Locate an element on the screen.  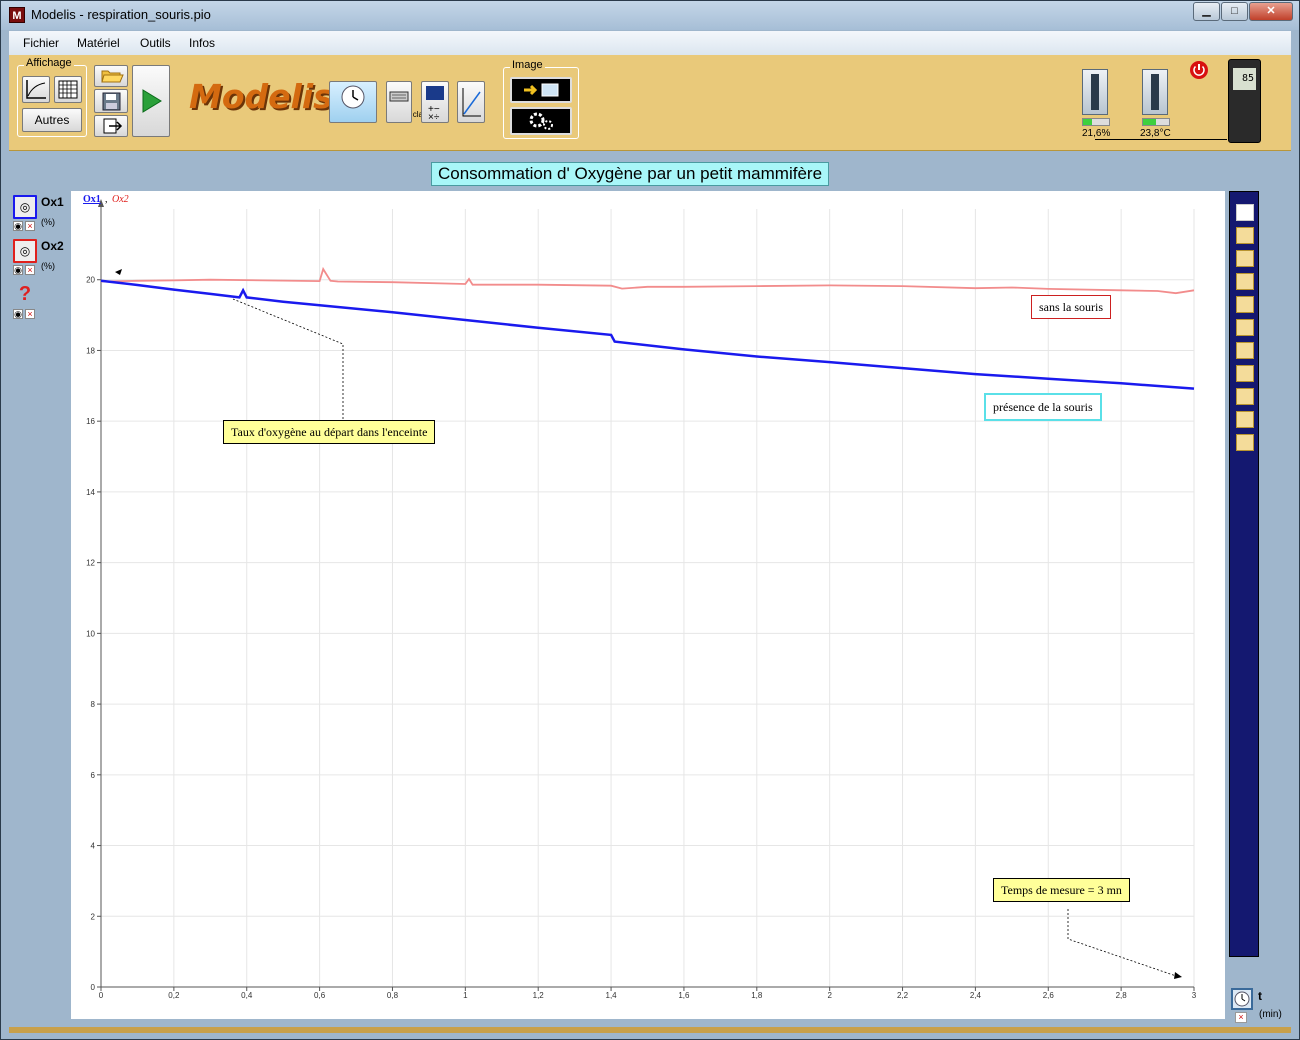
x-tick-label: 3 is located at coordinates (1194, 995).